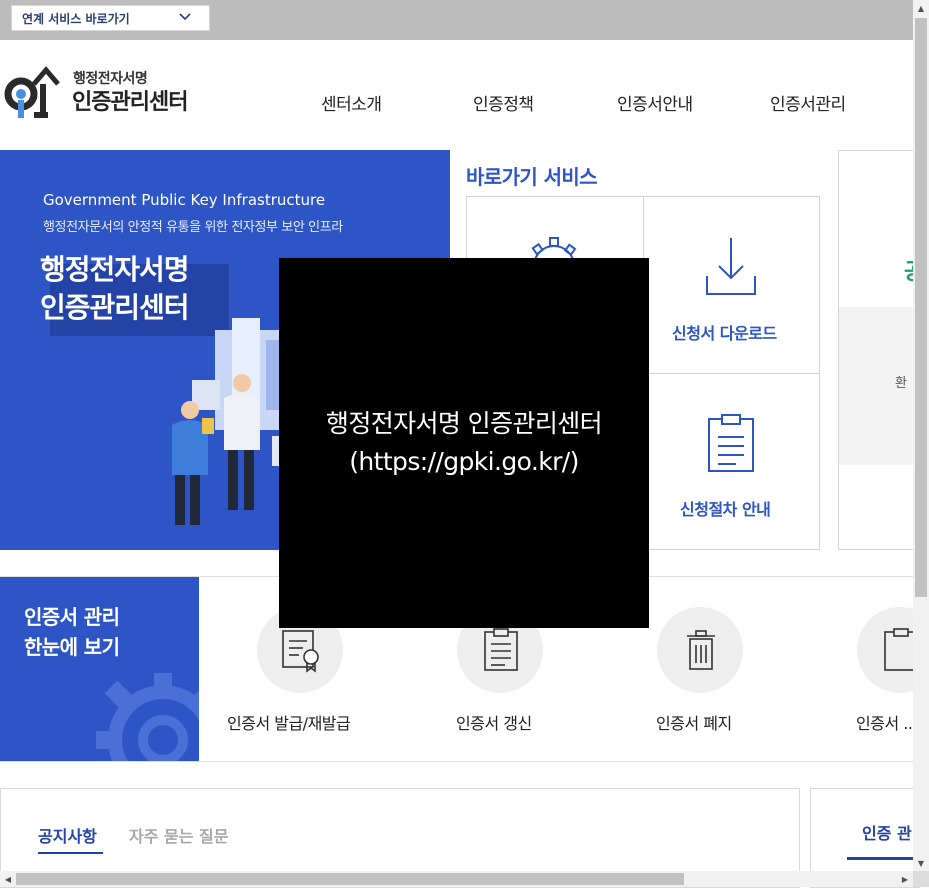 The image size is (929, 888). What do you see at coordinates (350, 879) in the screenshot?
I see `horizontal-scroll-thumb` at bounding box center [350, 879].